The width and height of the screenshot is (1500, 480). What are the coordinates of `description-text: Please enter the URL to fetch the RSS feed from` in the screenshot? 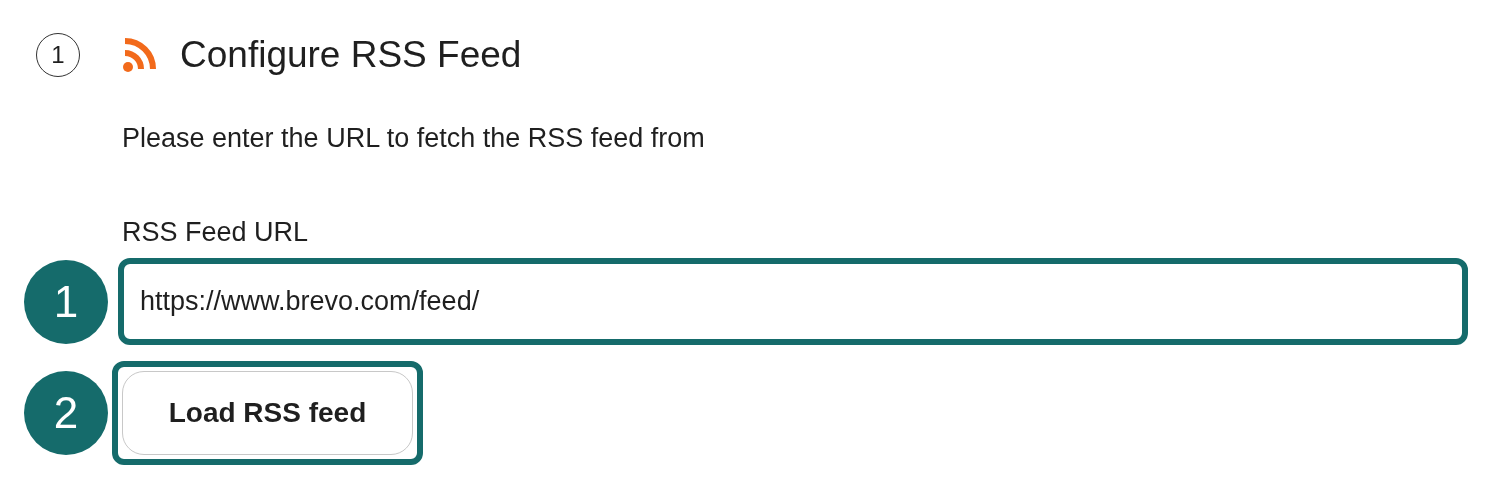 It's located at (414, 138).